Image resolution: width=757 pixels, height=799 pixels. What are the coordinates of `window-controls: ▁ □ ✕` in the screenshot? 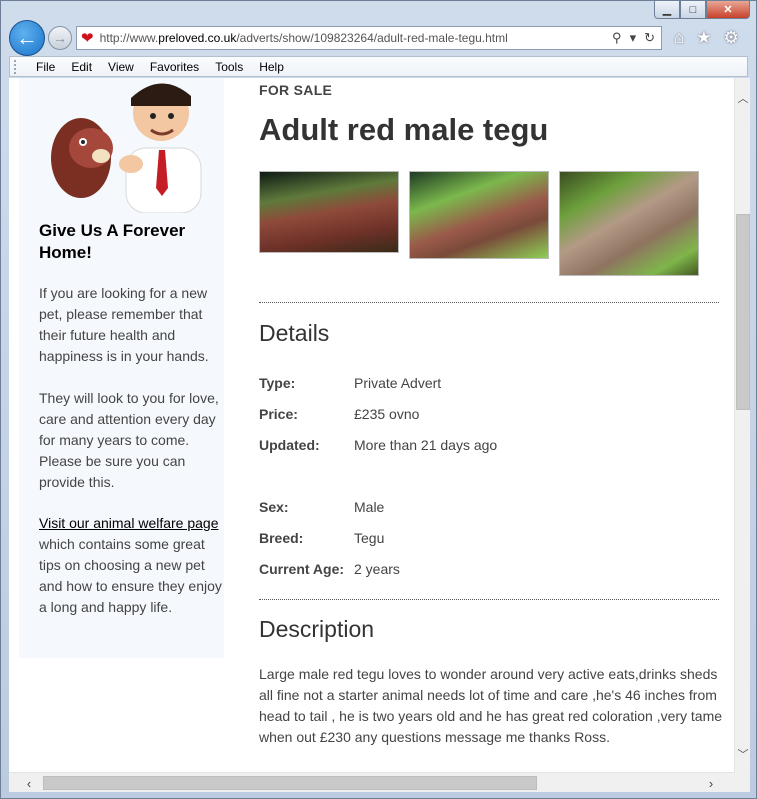 It's located at (702, 10).